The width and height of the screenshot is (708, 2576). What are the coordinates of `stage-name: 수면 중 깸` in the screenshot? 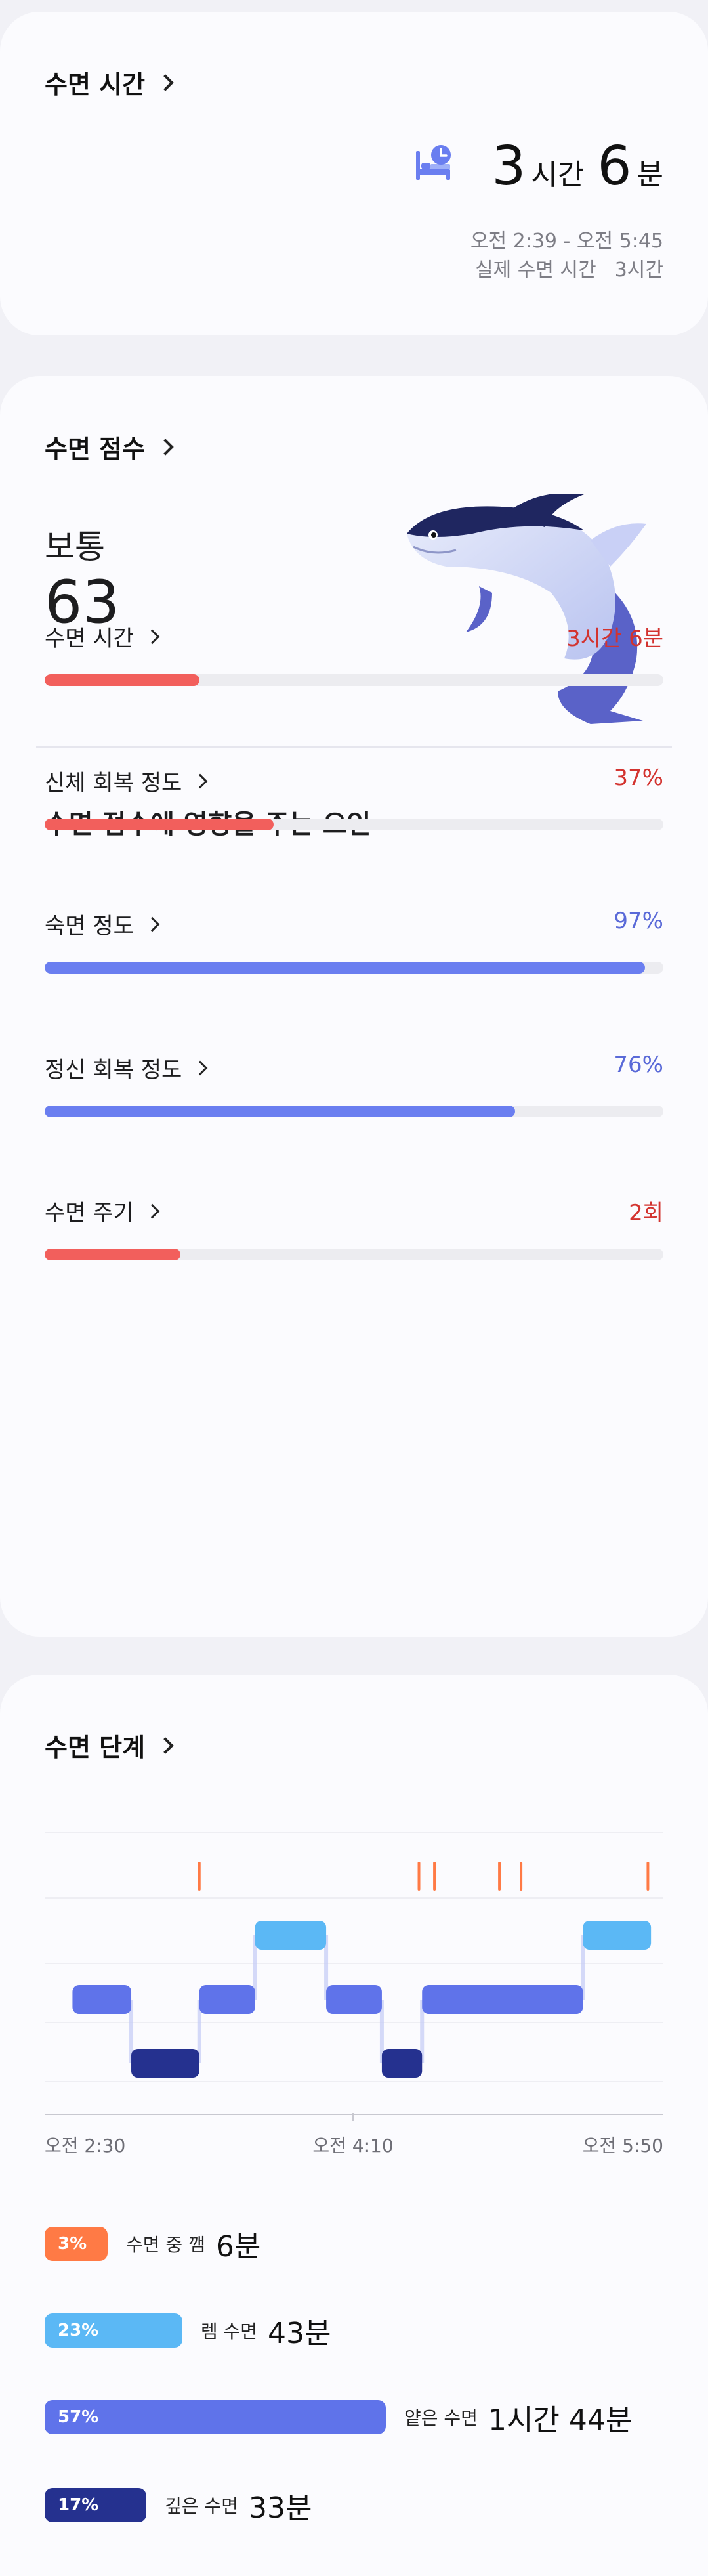 It's located at (165, 2245).